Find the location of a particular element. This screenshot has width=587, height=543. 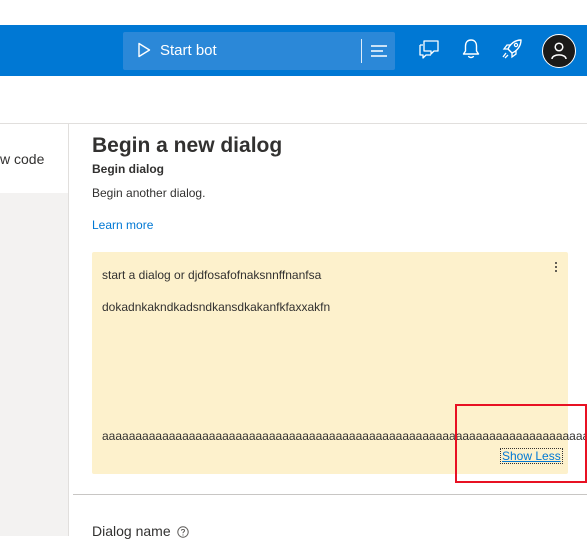

help-icon is located at coordinates (183, 534).